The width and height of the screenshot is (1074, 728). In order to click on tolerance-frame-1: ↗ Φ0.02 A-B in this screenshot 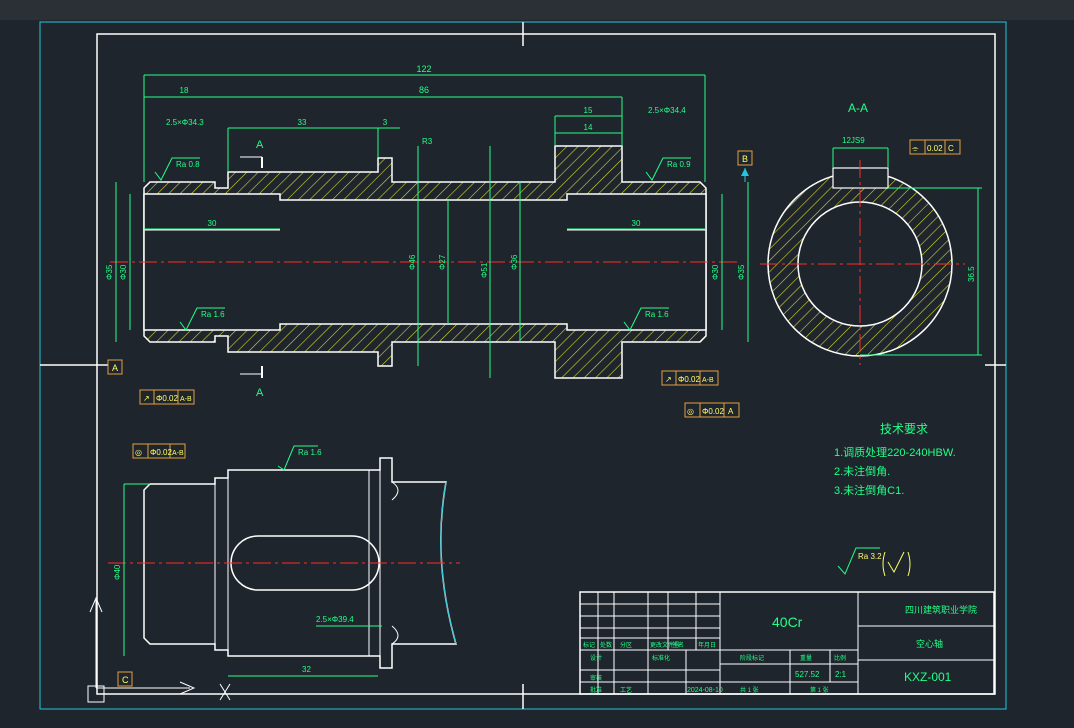, I will do `click(167, 397)`.